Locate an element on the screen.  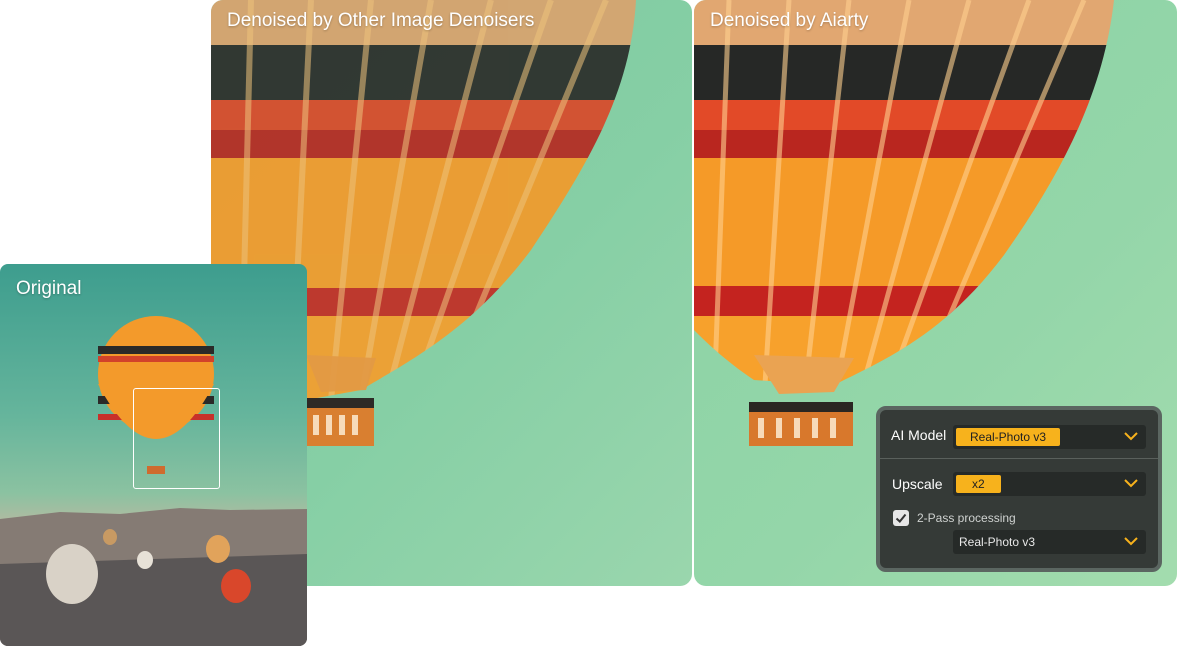
two-pass-model-value: Real-Photo v3 is located at coordinates (997, 542).